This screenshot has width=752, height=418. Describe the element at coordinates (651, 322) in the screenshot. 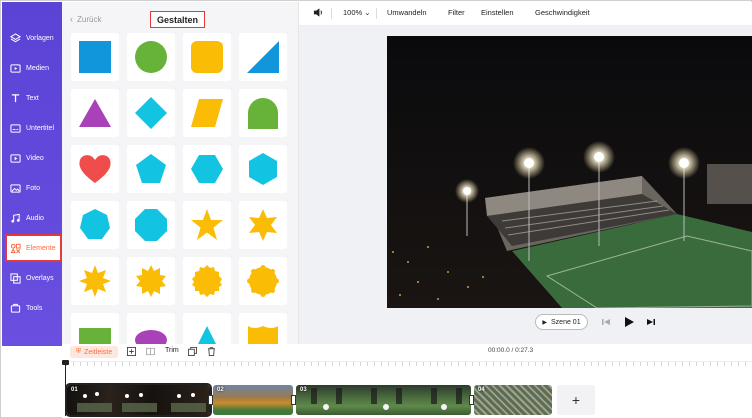

I see `skip-forward-icon` at that location.